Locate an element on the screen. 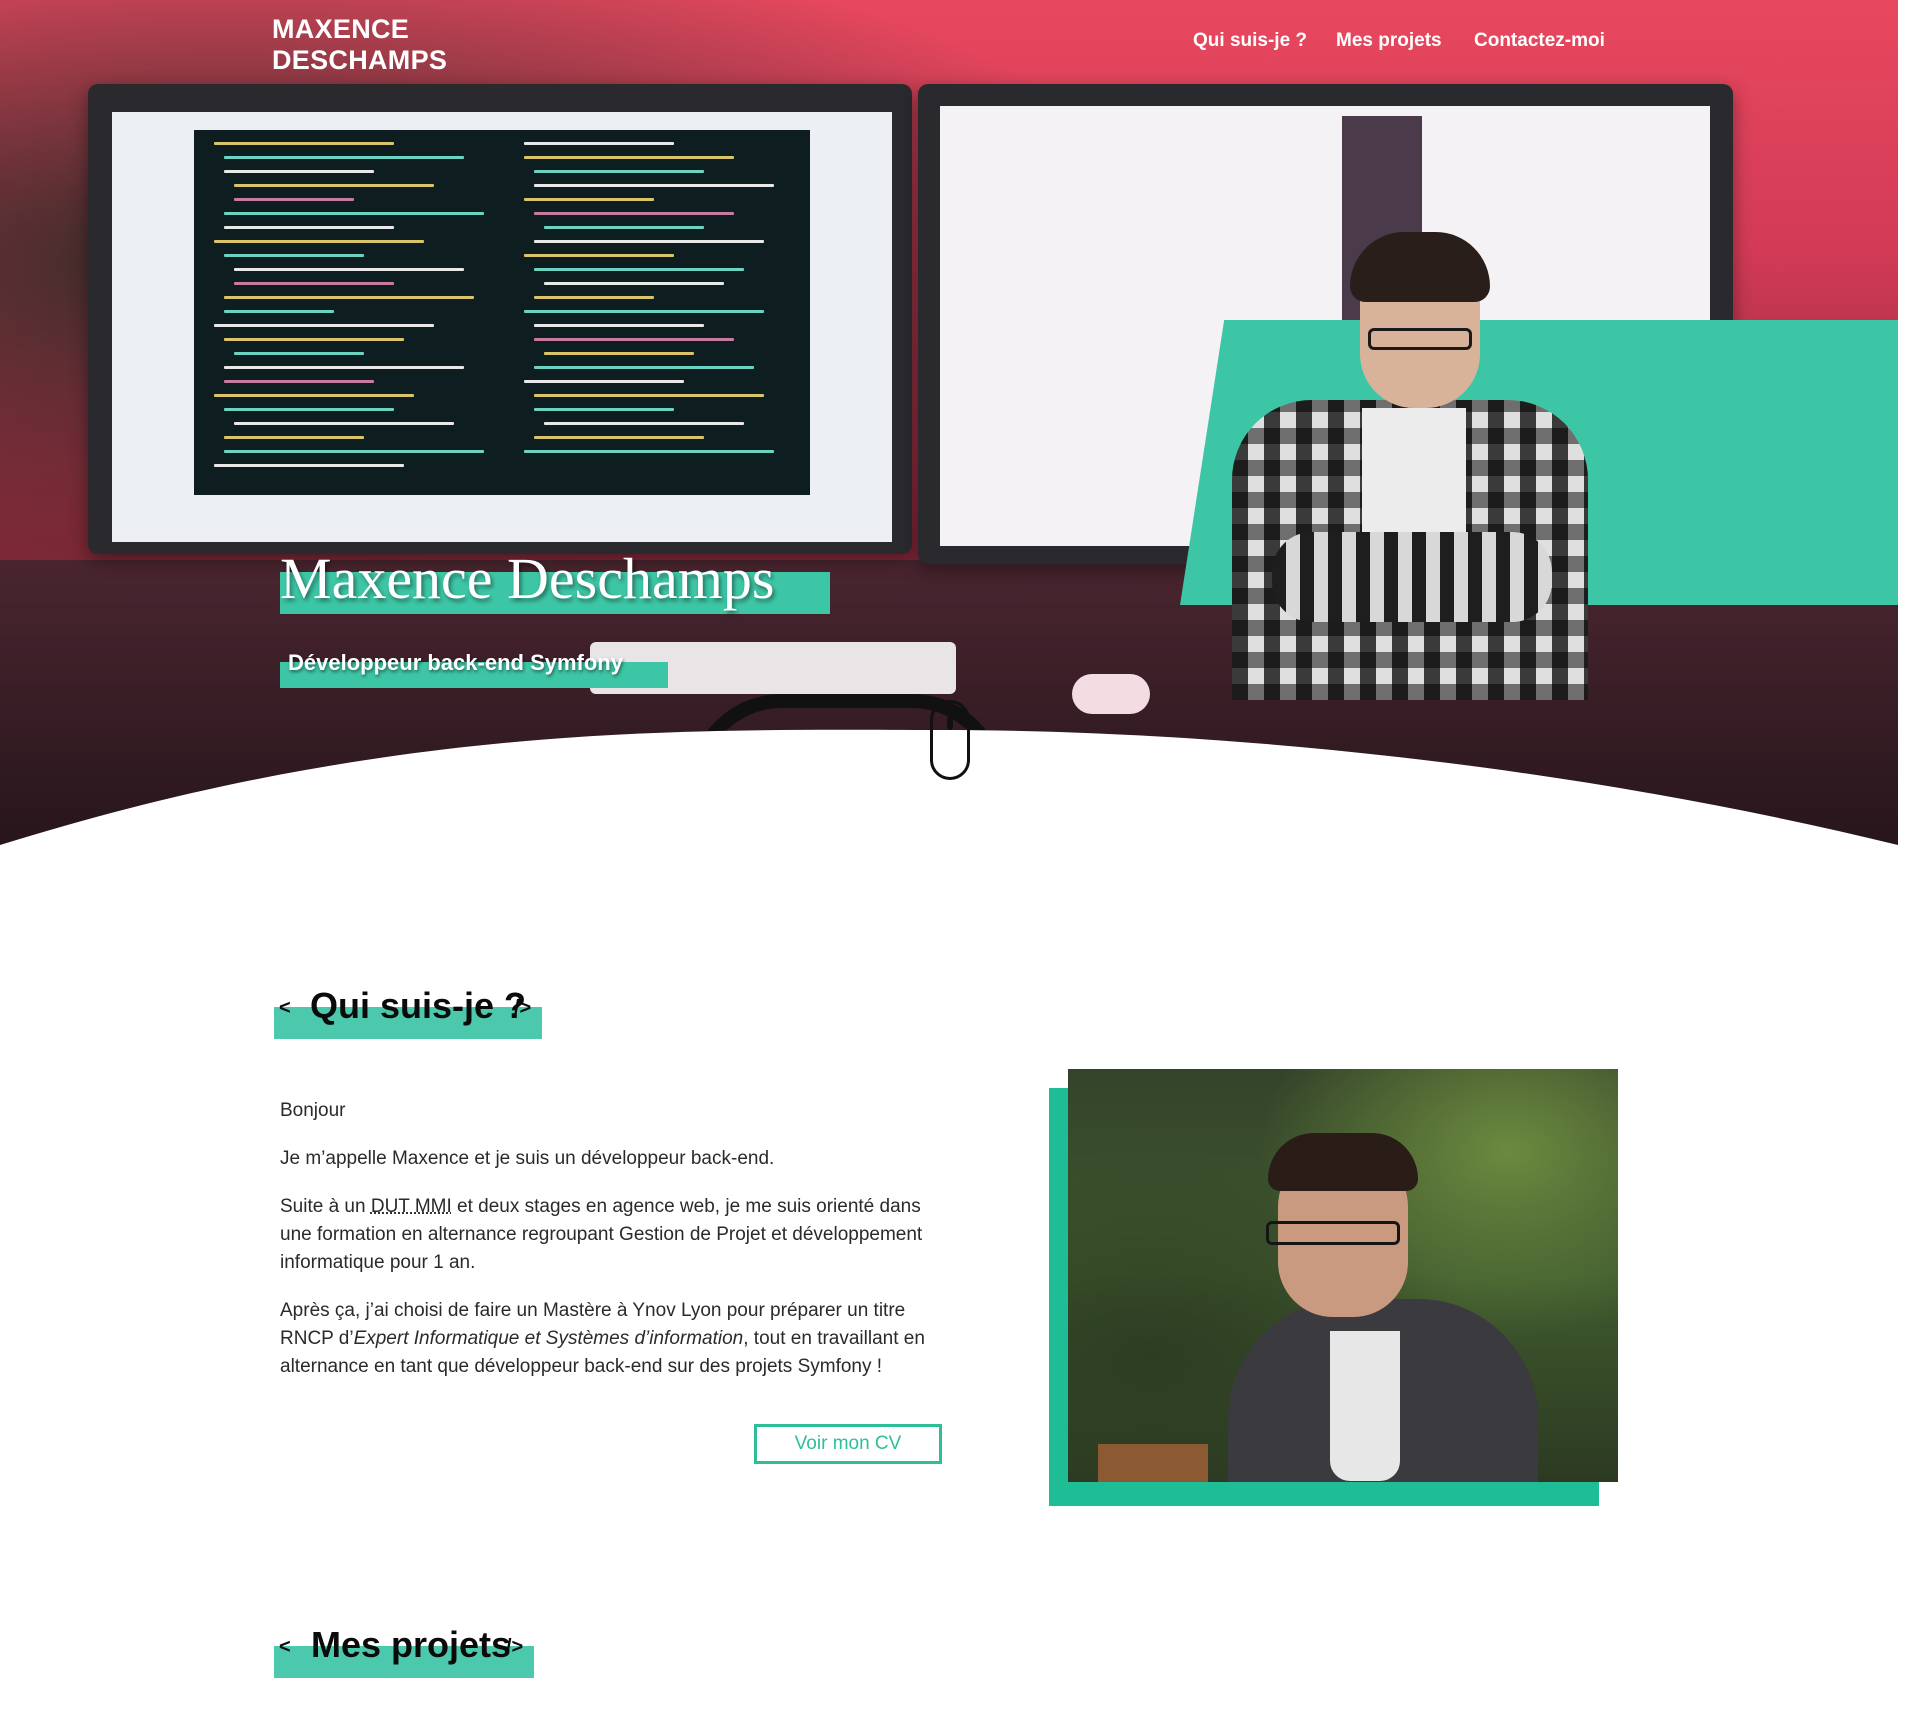 Image resolution: width=1916 pixels, height=1735 pixels. about-title: Qui suis-je ? is located at coordinates (418, 1005).